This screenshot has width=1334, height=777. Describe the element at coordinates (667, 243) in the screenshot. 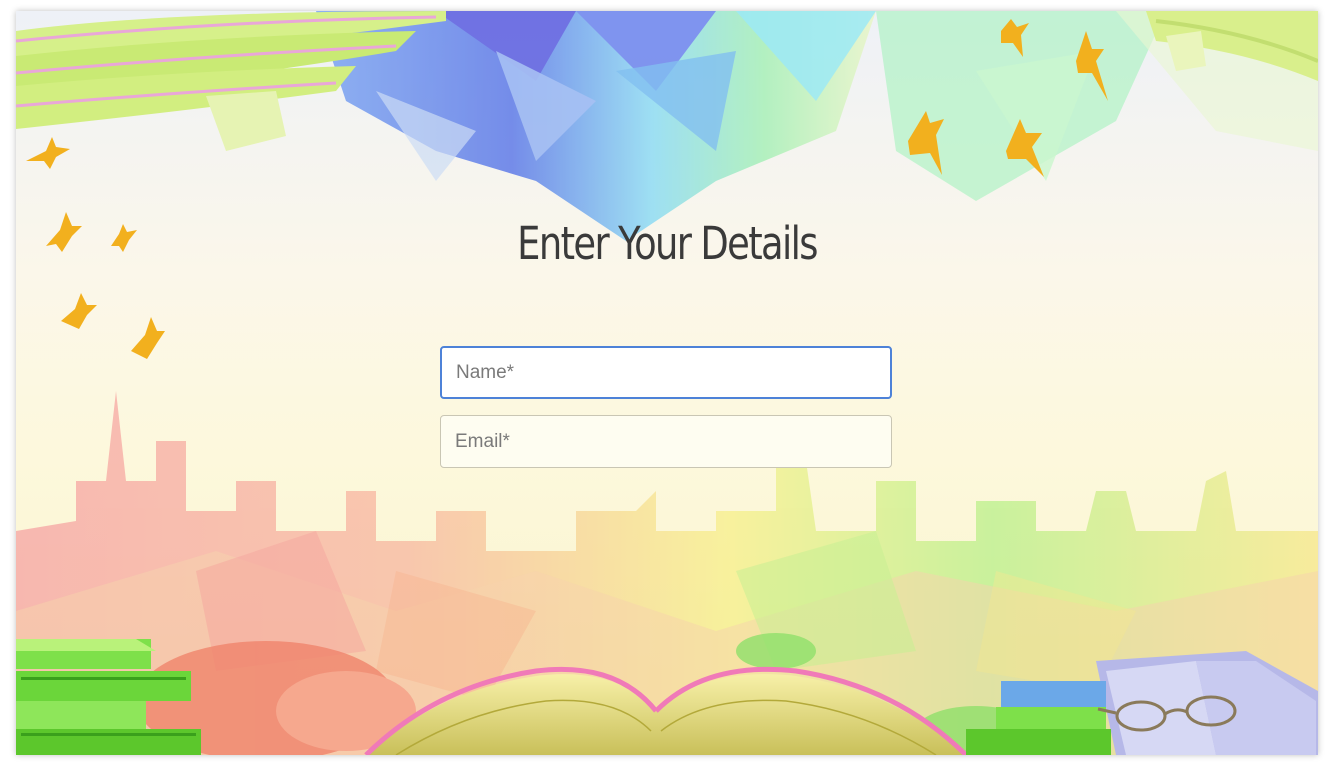

I see `page-title: Enter Your Details` at that location.